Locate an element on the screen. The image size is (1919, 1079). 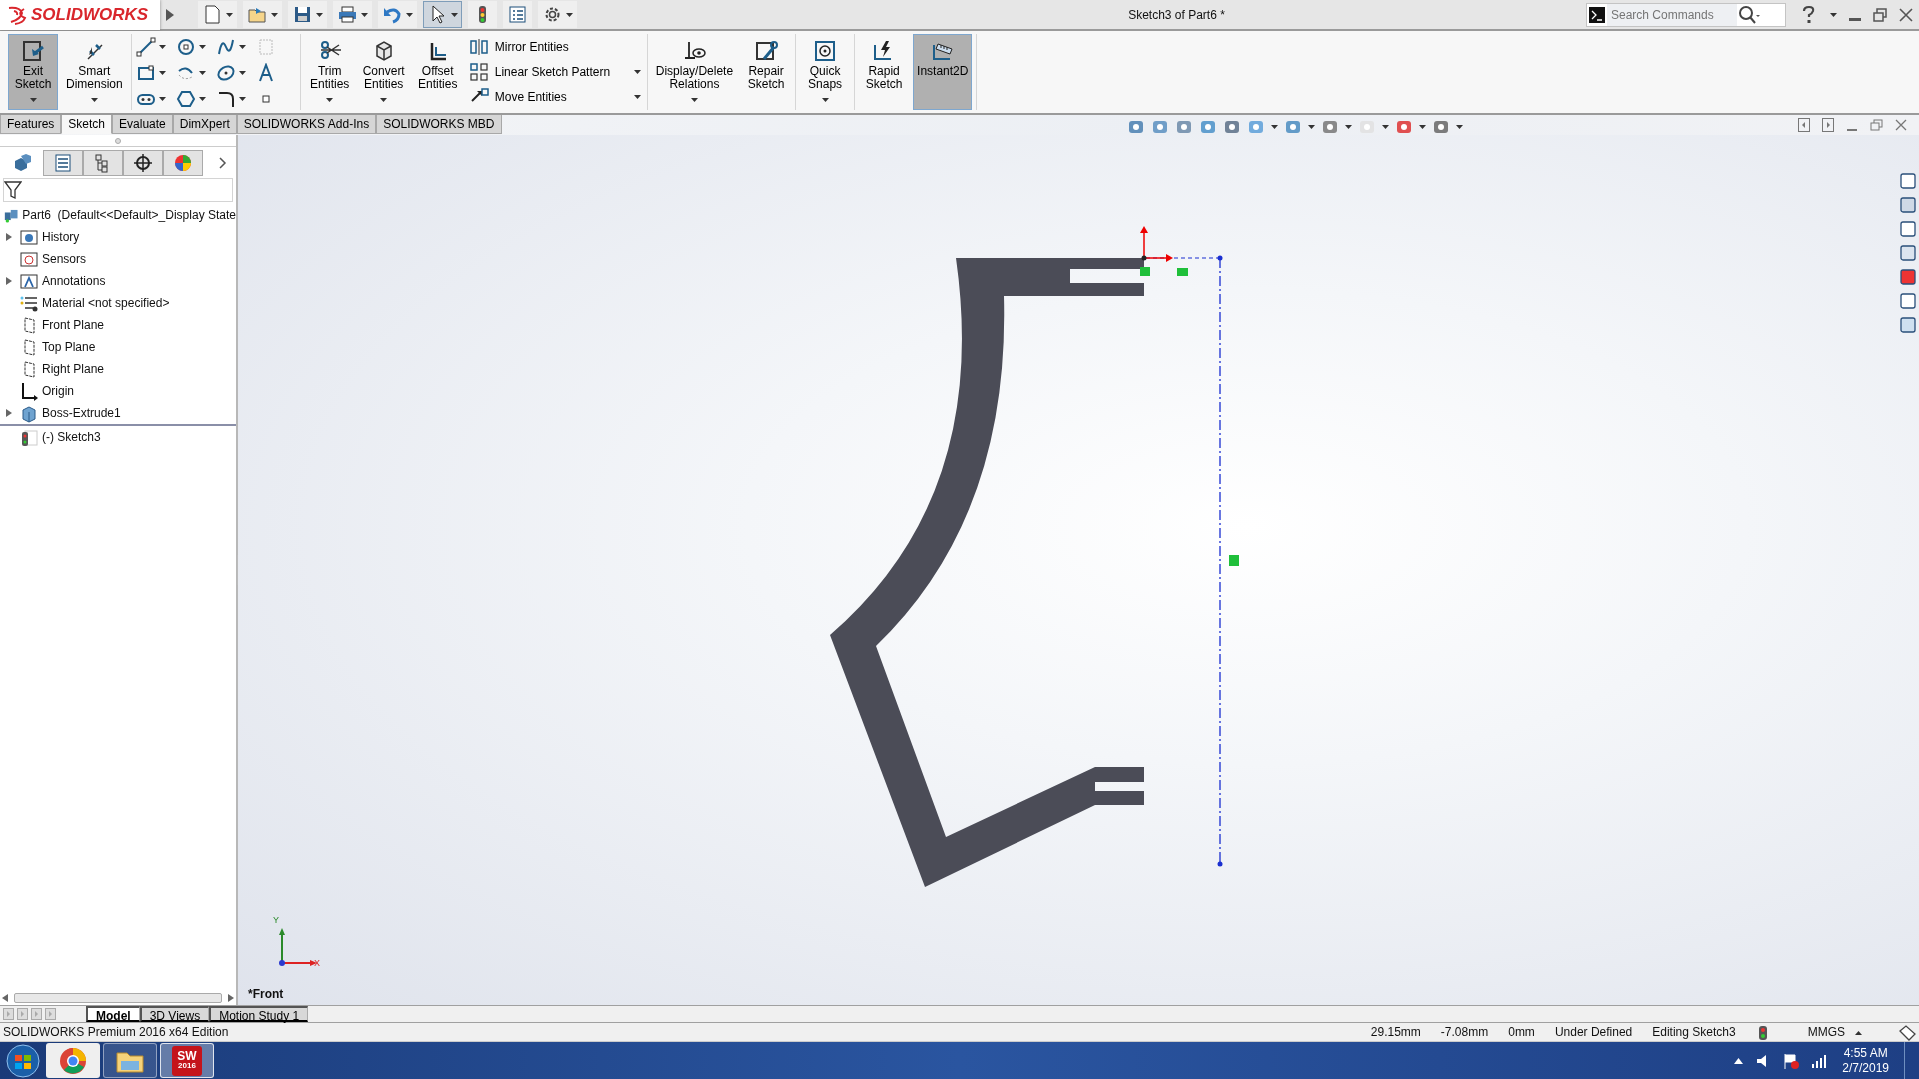
model-tab: 3D Views is located at coordinates (174, 1014).